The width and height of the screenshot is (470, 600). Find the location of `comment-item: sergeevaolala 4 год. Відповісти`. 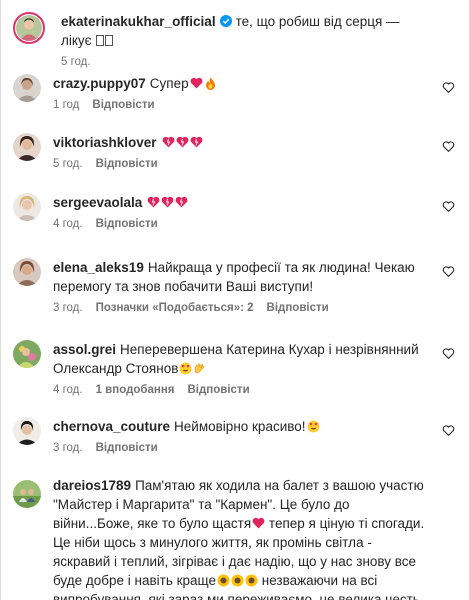

comment-item: sergeevaolala 4 год. Відповісти is located at coordinates (235, 213).